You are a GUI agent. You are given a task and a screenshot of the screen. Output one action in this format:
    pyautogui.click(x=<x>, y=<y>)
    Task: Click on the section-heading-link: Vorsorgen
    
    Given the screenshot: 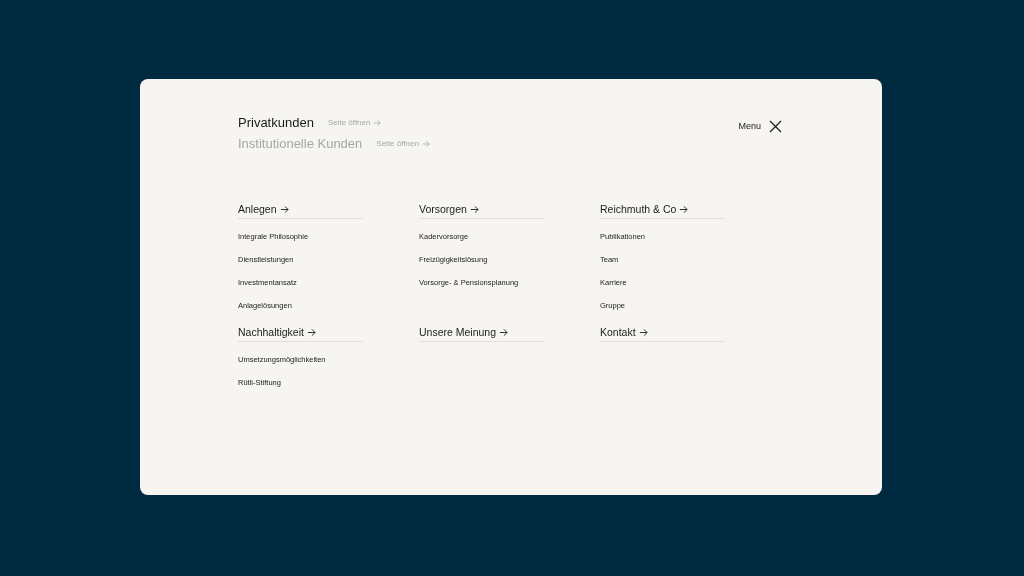 What is the action you would take?
    pyautogui.click(x=481, y=211)
    